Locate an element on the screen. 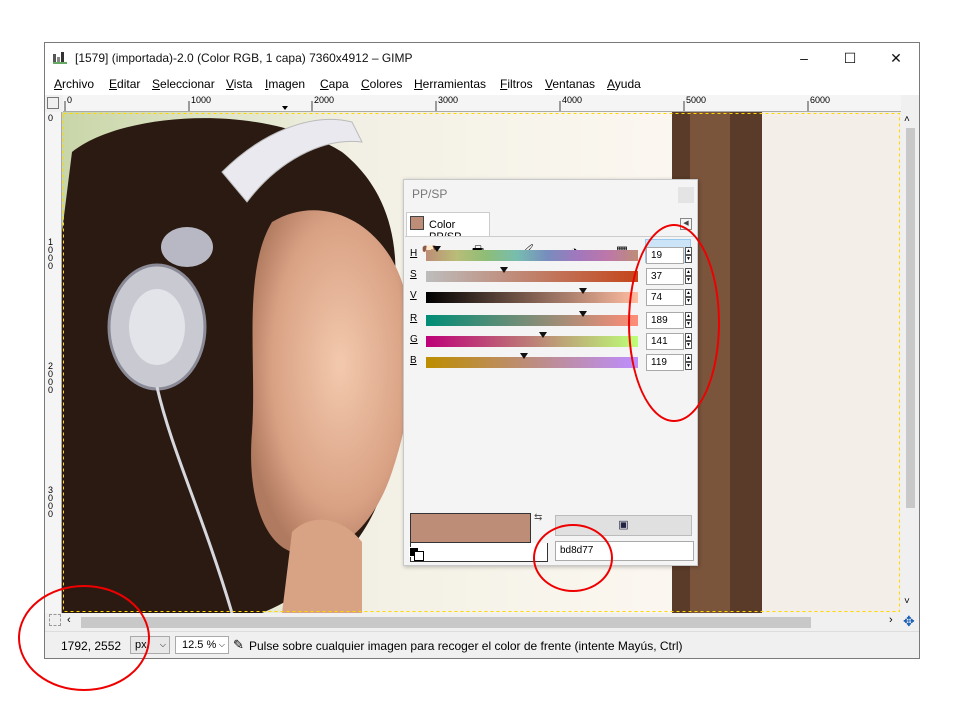 This screenshot has height=704, width=963. eyedropper-icon: ▣ is located at coordinates (623, 525).